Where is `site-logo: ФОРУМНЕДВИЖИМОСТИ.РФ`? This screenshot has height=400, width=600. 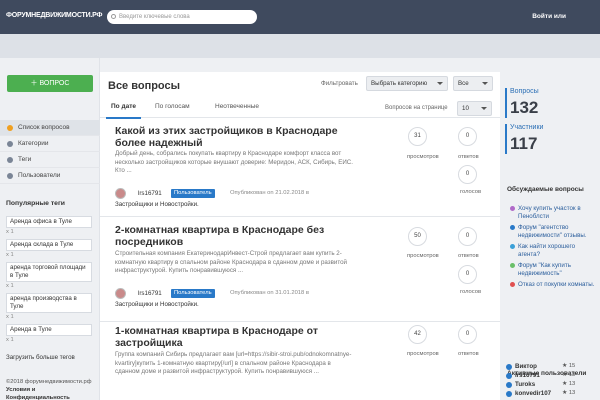
site-logo: ФОРУМНЕДВИЖИМОСТИ.РФ is located at coordinates (54, 15).